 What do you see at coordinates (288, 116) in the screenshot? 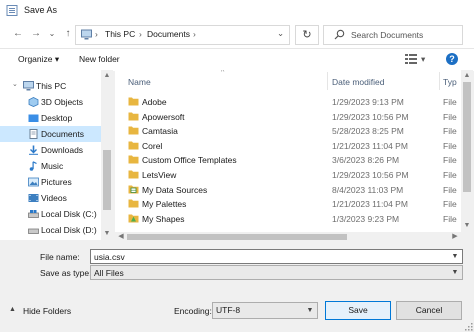
I see `file-row: Apowersoft 1/29/2023 10:56 PM File` at bounding box center [288, 116].